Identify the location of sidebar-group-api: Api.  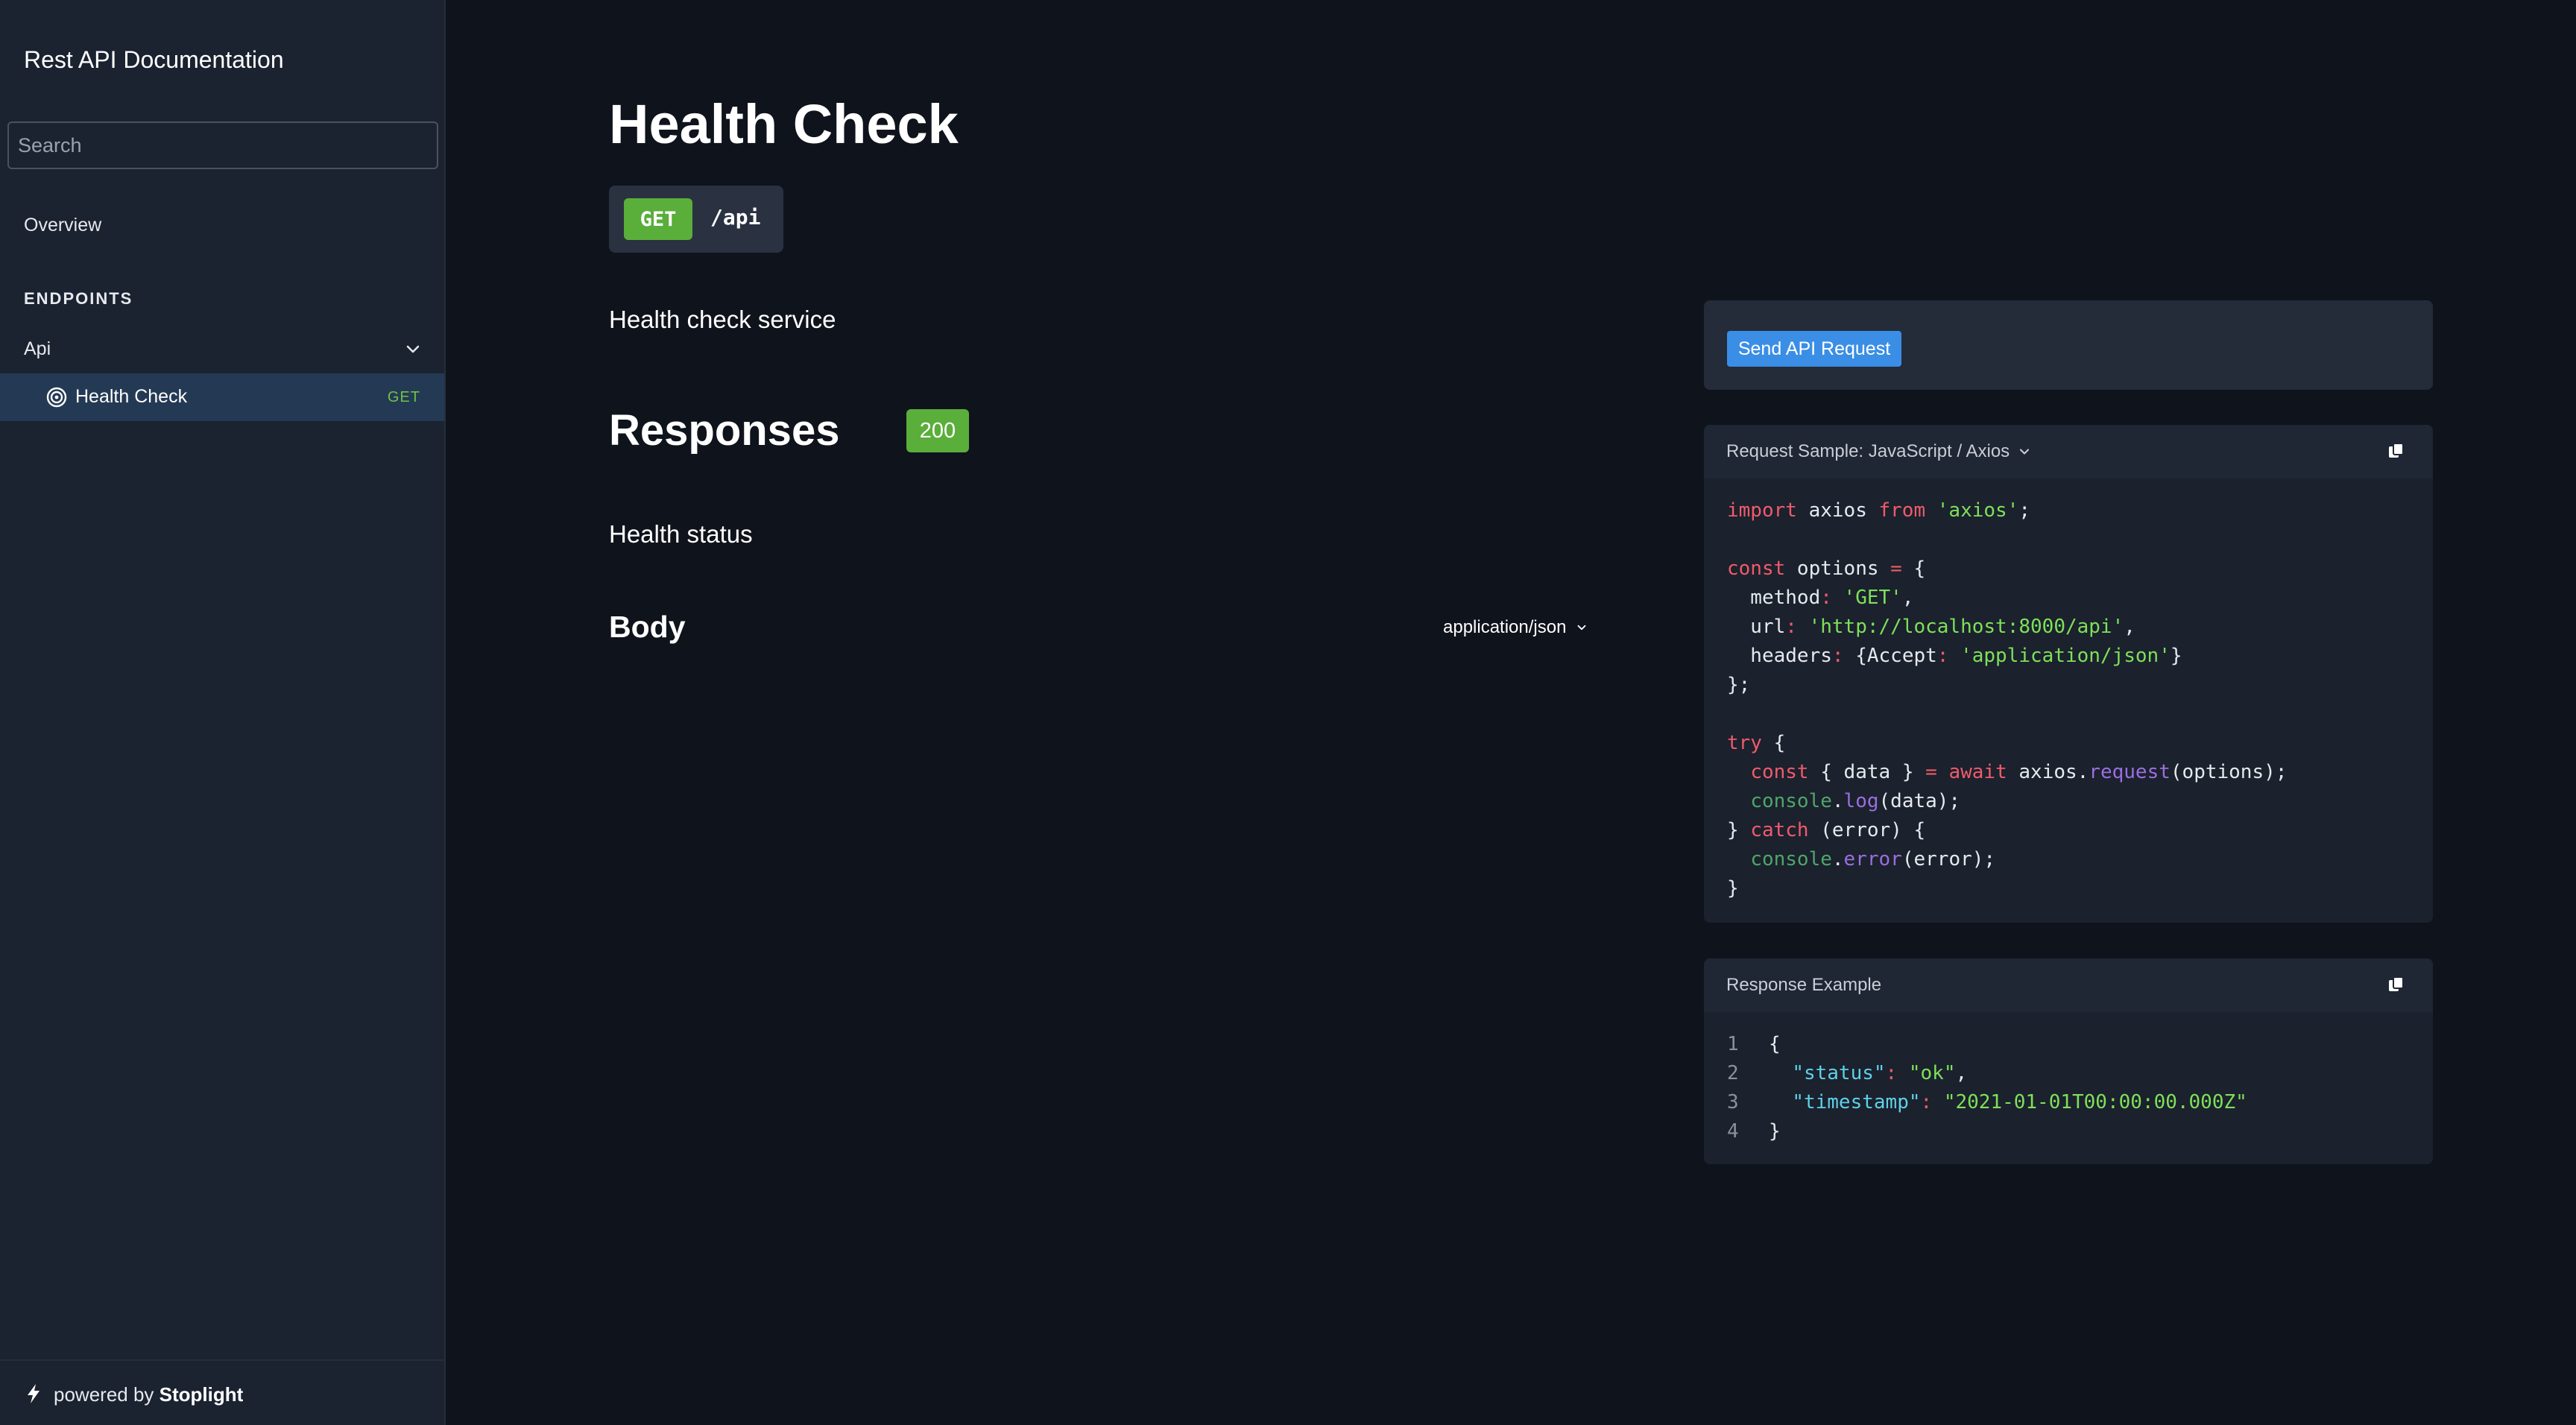
(222, 349).